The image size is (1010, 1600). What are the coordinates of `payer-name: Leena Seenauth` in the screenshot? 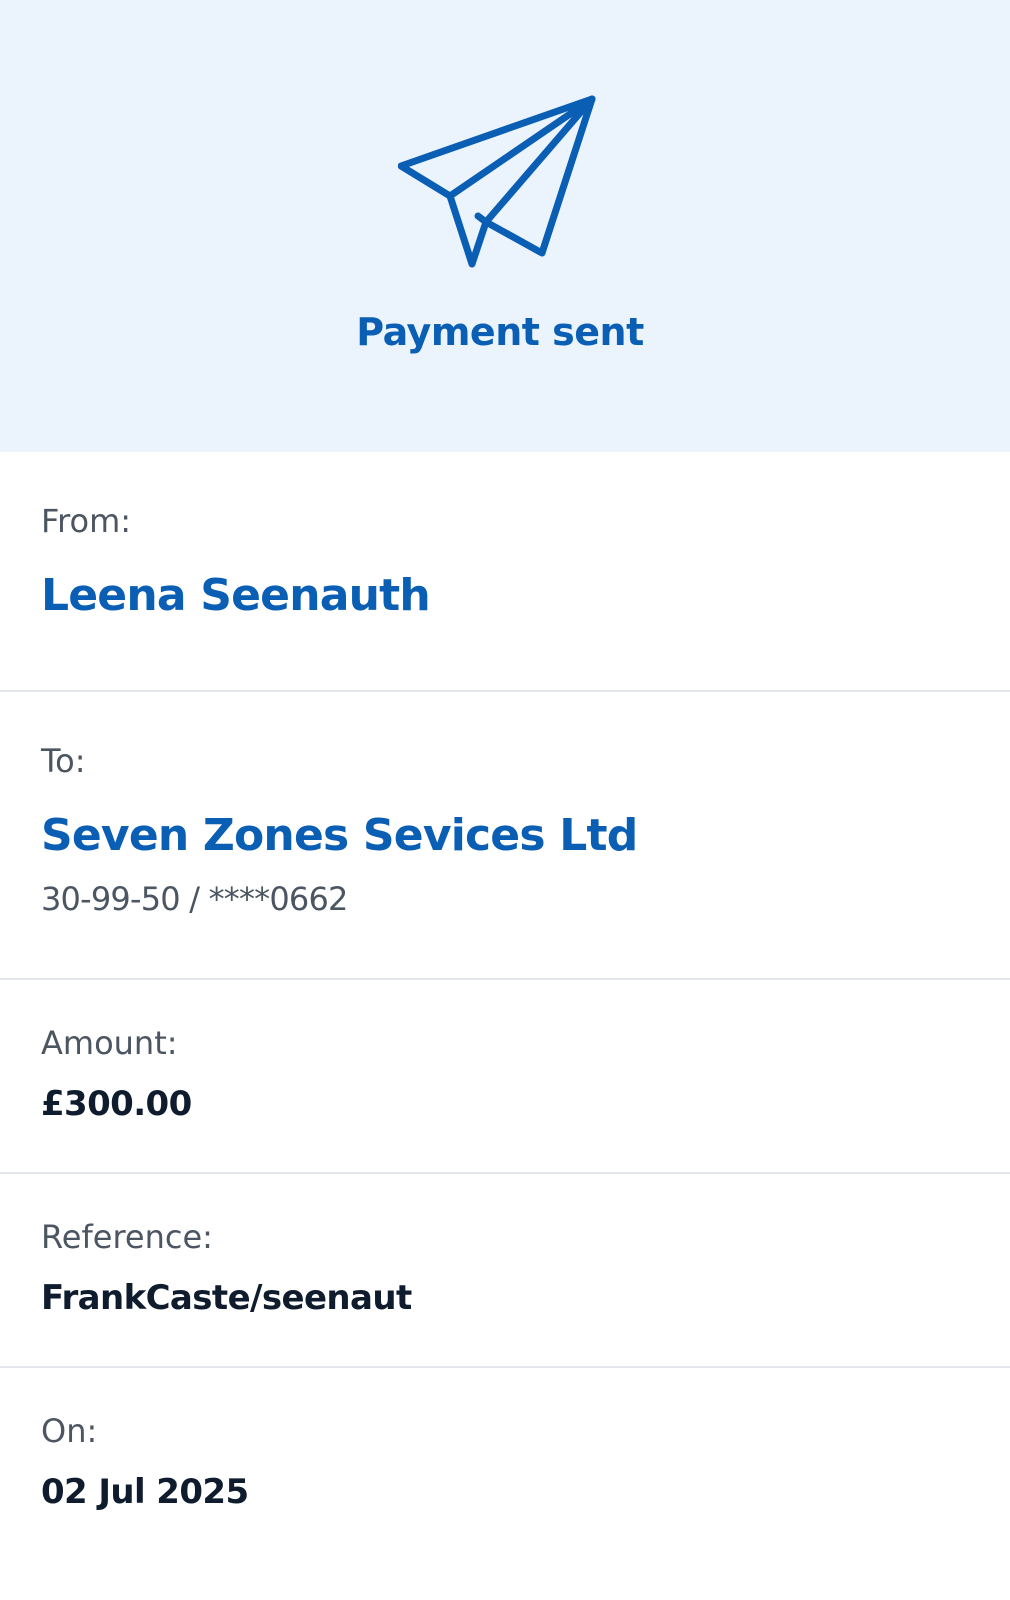 It's located at (236, 595).